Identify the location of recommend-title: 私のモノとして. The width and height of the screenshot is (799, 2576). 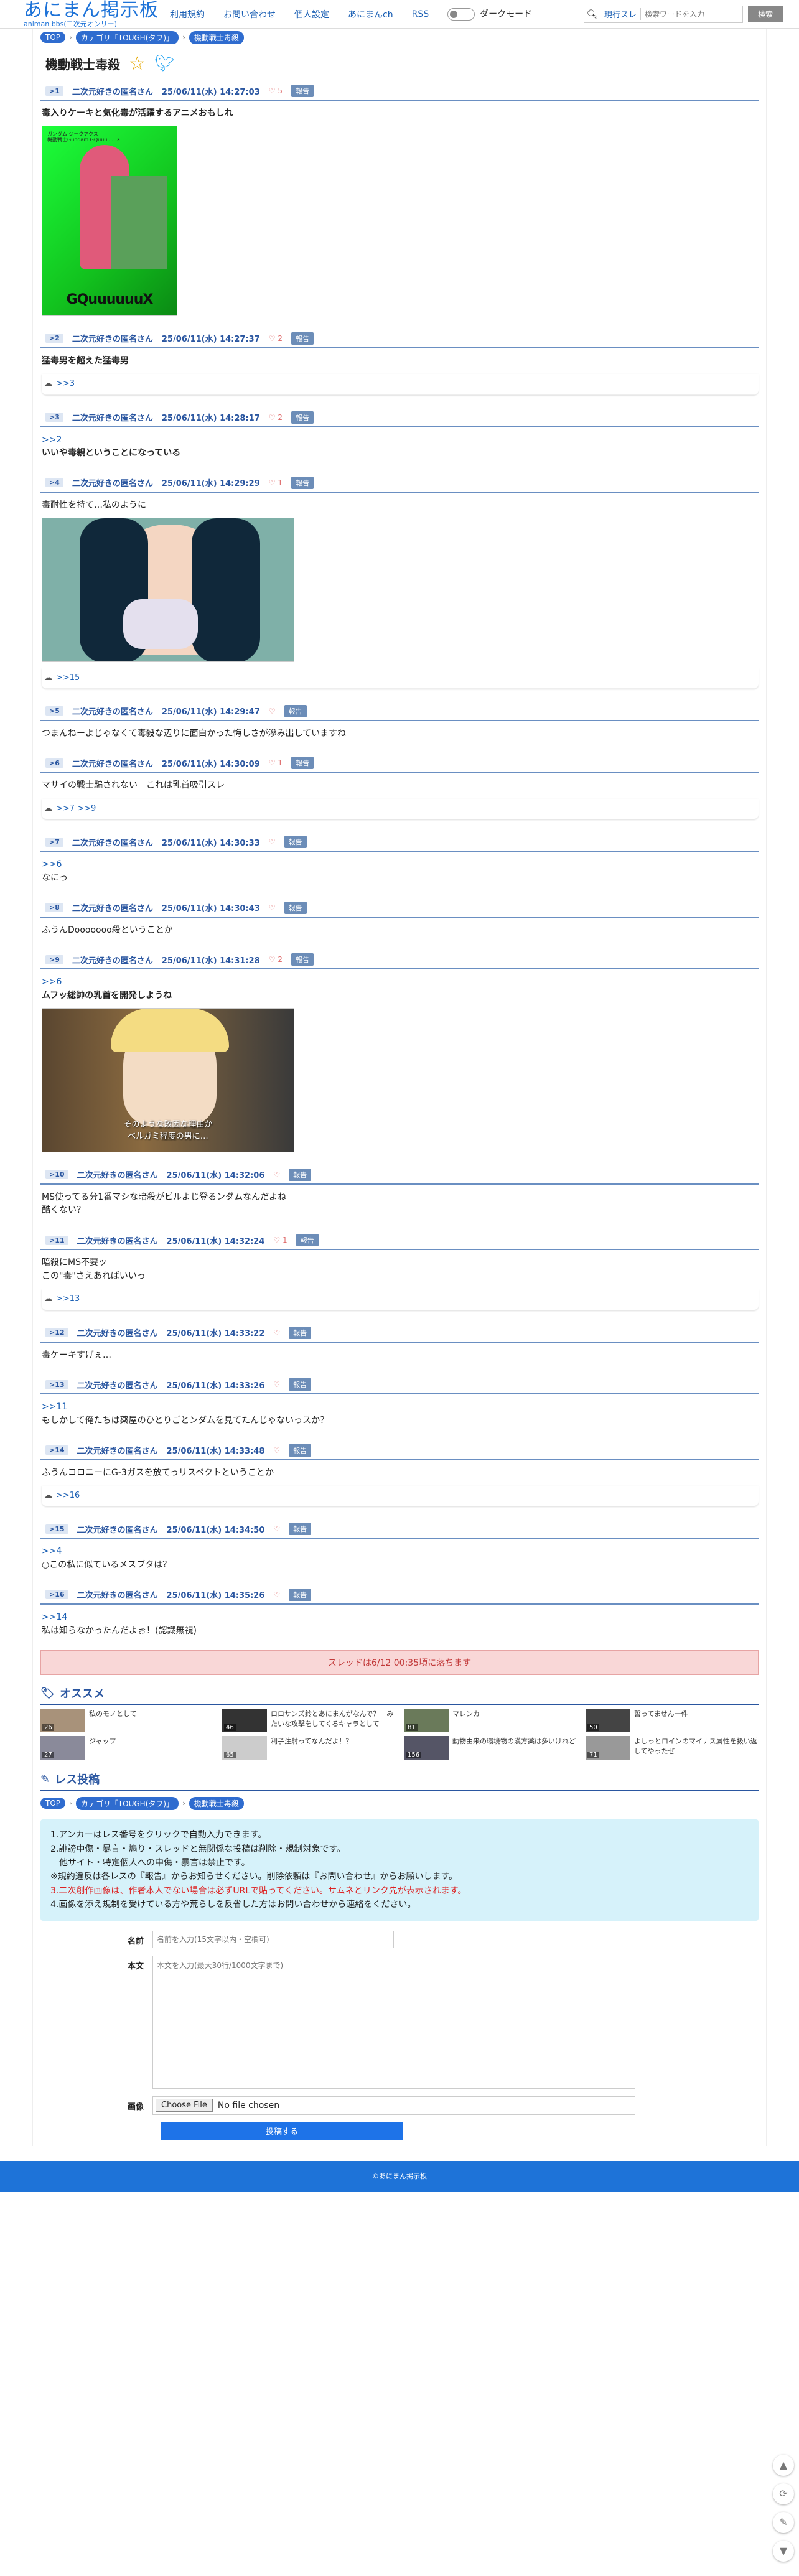
(113, 1720).